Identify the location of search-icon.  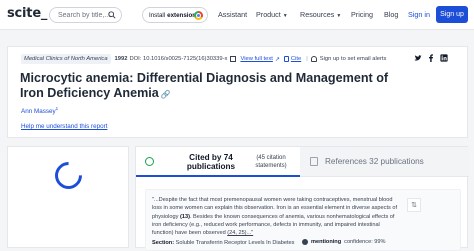
(112, 15).